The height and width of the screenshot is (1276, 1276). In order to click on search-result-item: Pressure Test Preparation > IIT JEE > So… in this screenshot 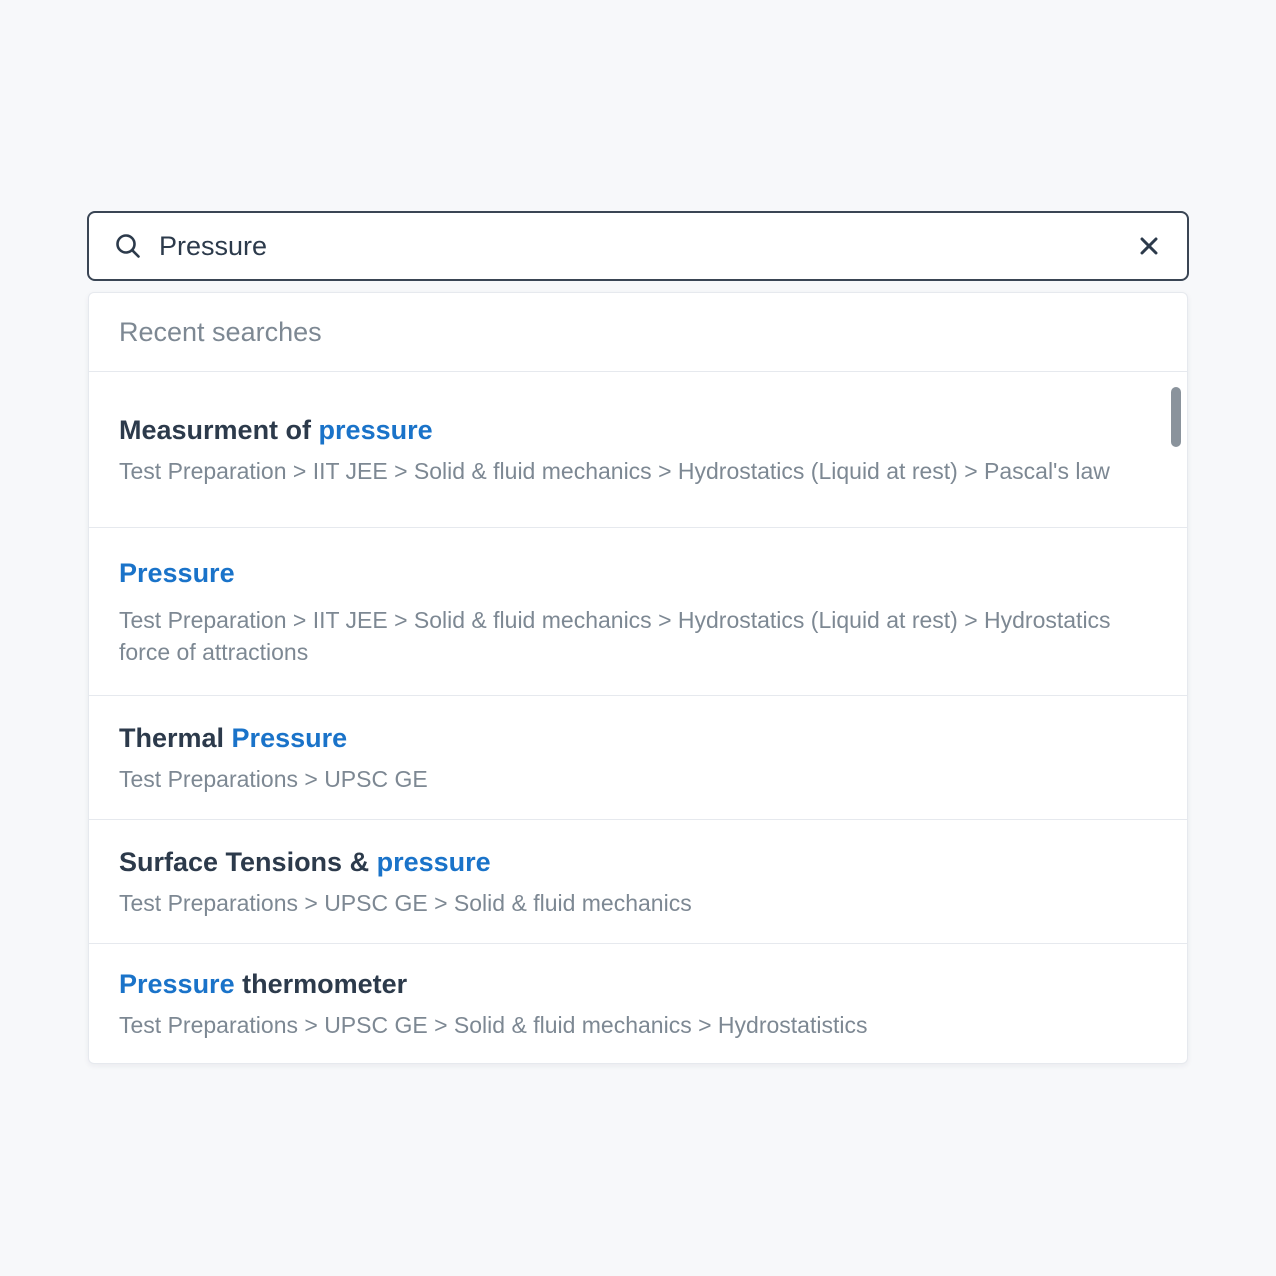, I will do `click(638, 612)`.